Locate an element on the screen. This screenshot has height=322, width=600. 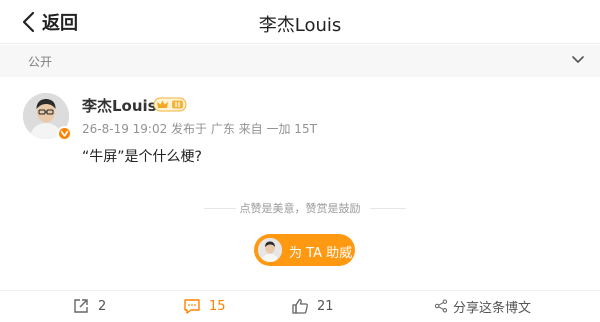
share-button: 分享这条博文 is located at coordinates (482, 306).